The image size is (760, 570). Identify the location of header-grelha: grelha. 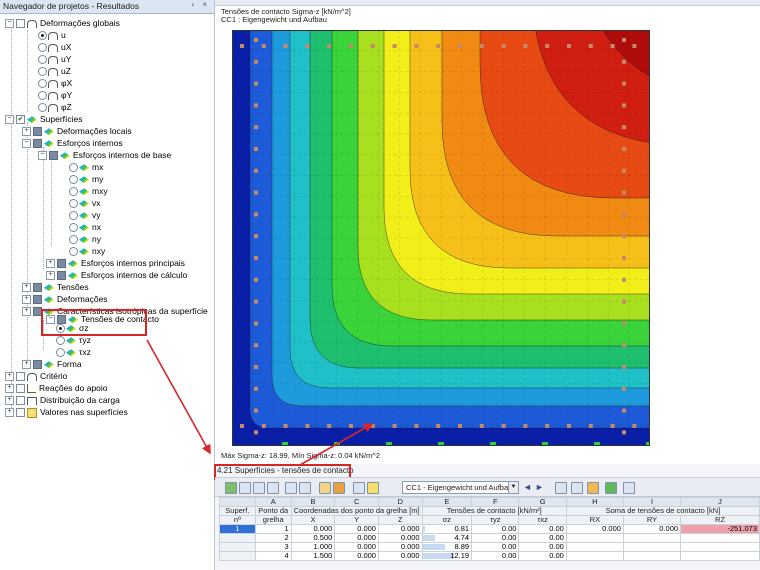
(273, 520).